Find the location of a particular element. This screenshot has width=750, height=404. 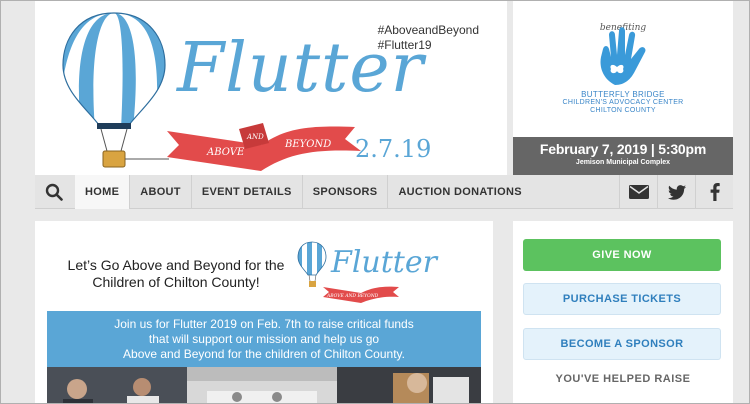

purchase-tickets-button: PURCHASE TICKETS is located at coordinates (622, 299).